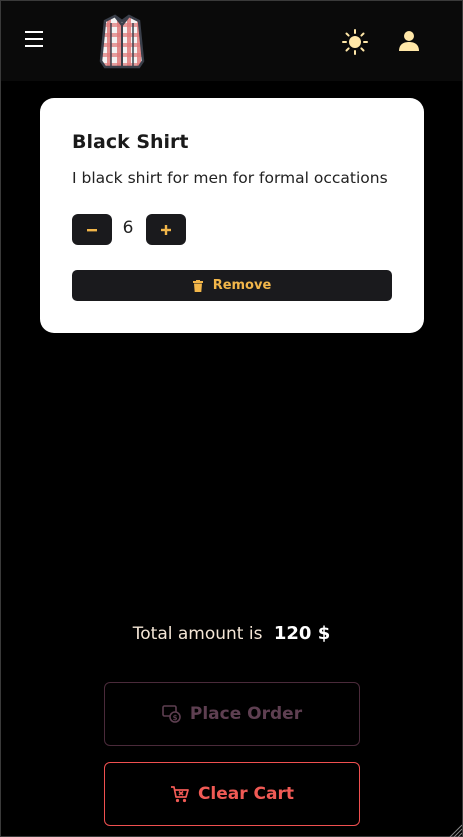  I want to click on clear-cart-label: Clear Cart, so click(246, 794).